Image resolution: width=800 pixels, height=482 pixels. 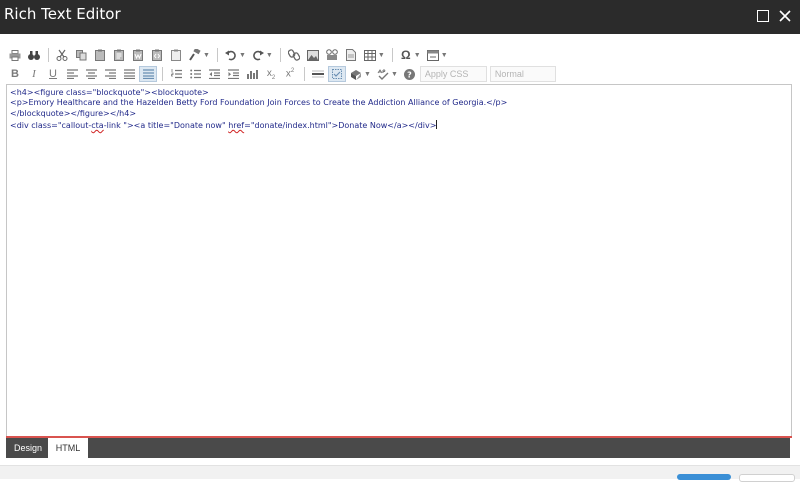 I want to click on superscript-button: x2, so click(x=290, y=74).